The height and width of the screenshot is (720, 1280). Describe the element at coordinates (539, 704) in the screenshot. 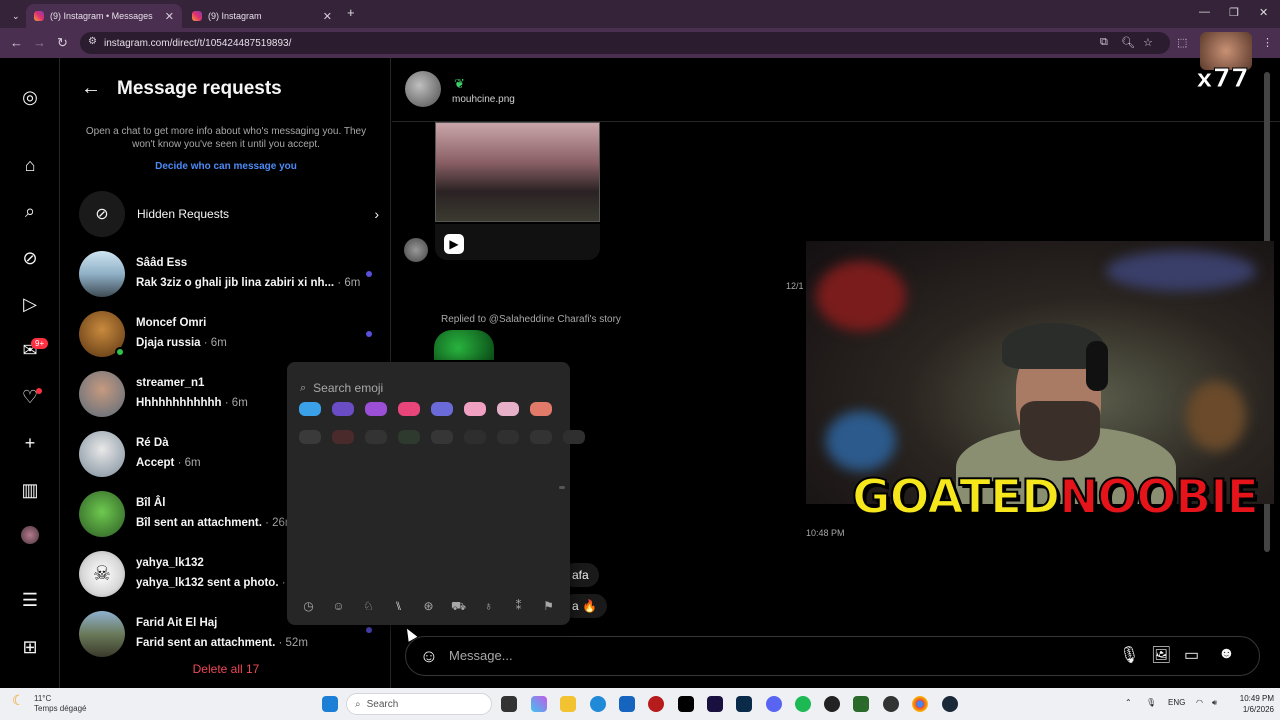

I see `copilot-icon` at that location.